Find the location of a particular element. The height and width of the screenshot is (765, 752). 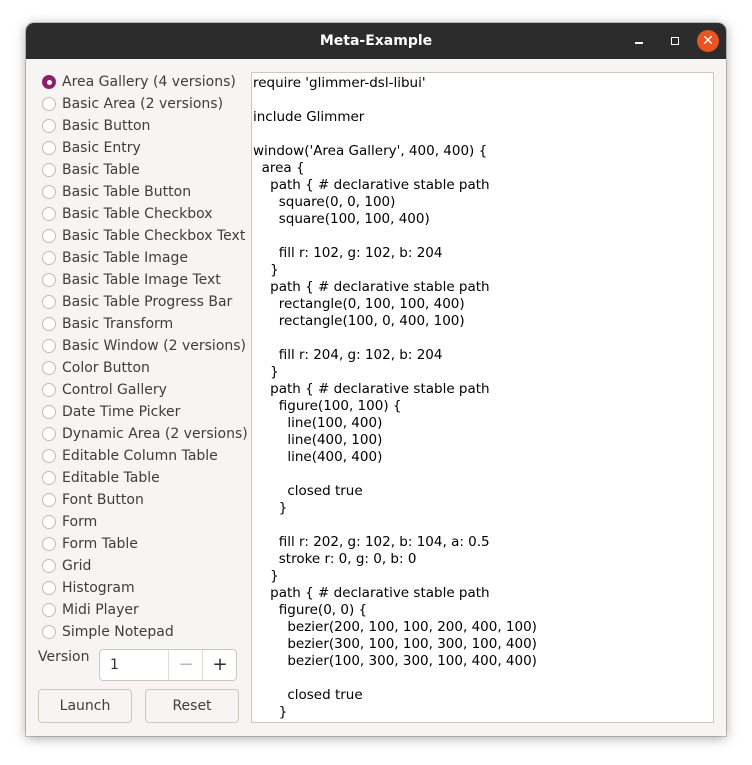

example-radio-item: Area Gallery (4 versions) is located at coordinates (146, 82).